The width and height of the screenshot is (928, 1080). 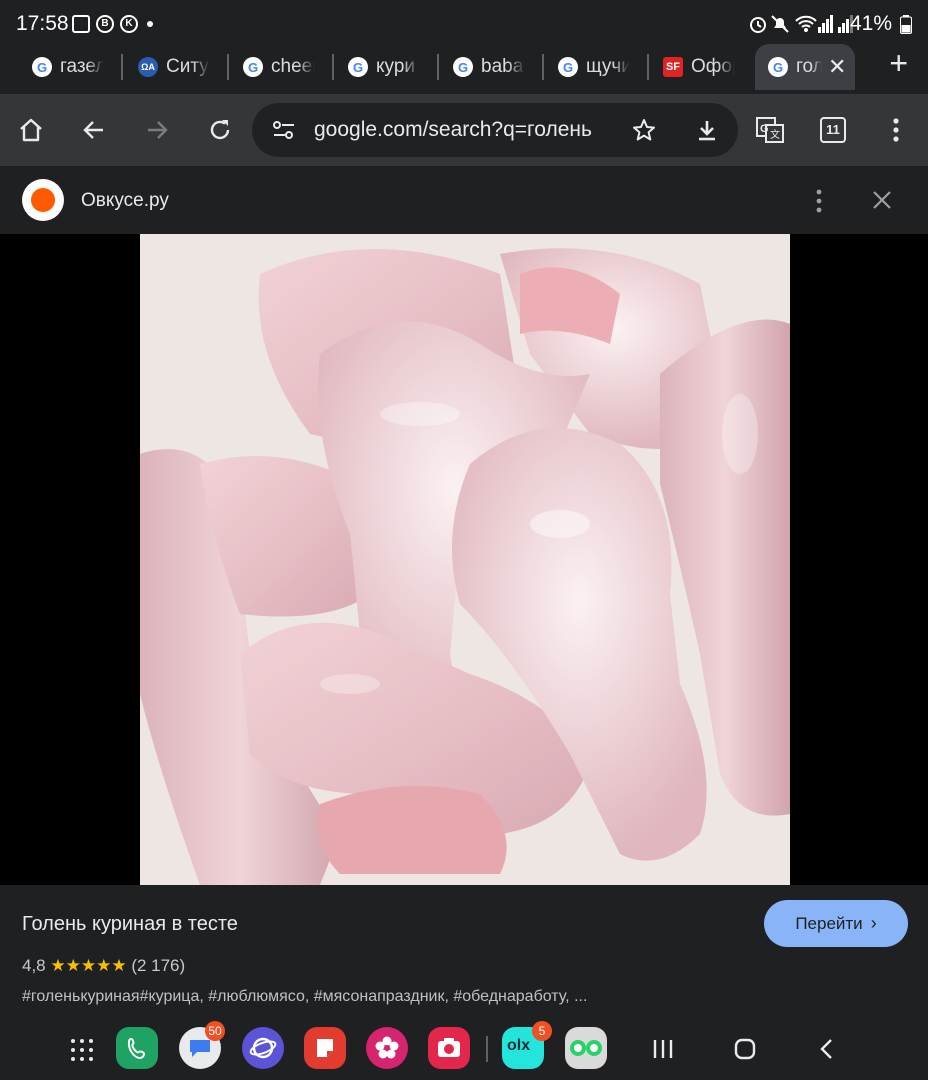 I want to click on tab-1: G газел, so click(x=72, y=67).